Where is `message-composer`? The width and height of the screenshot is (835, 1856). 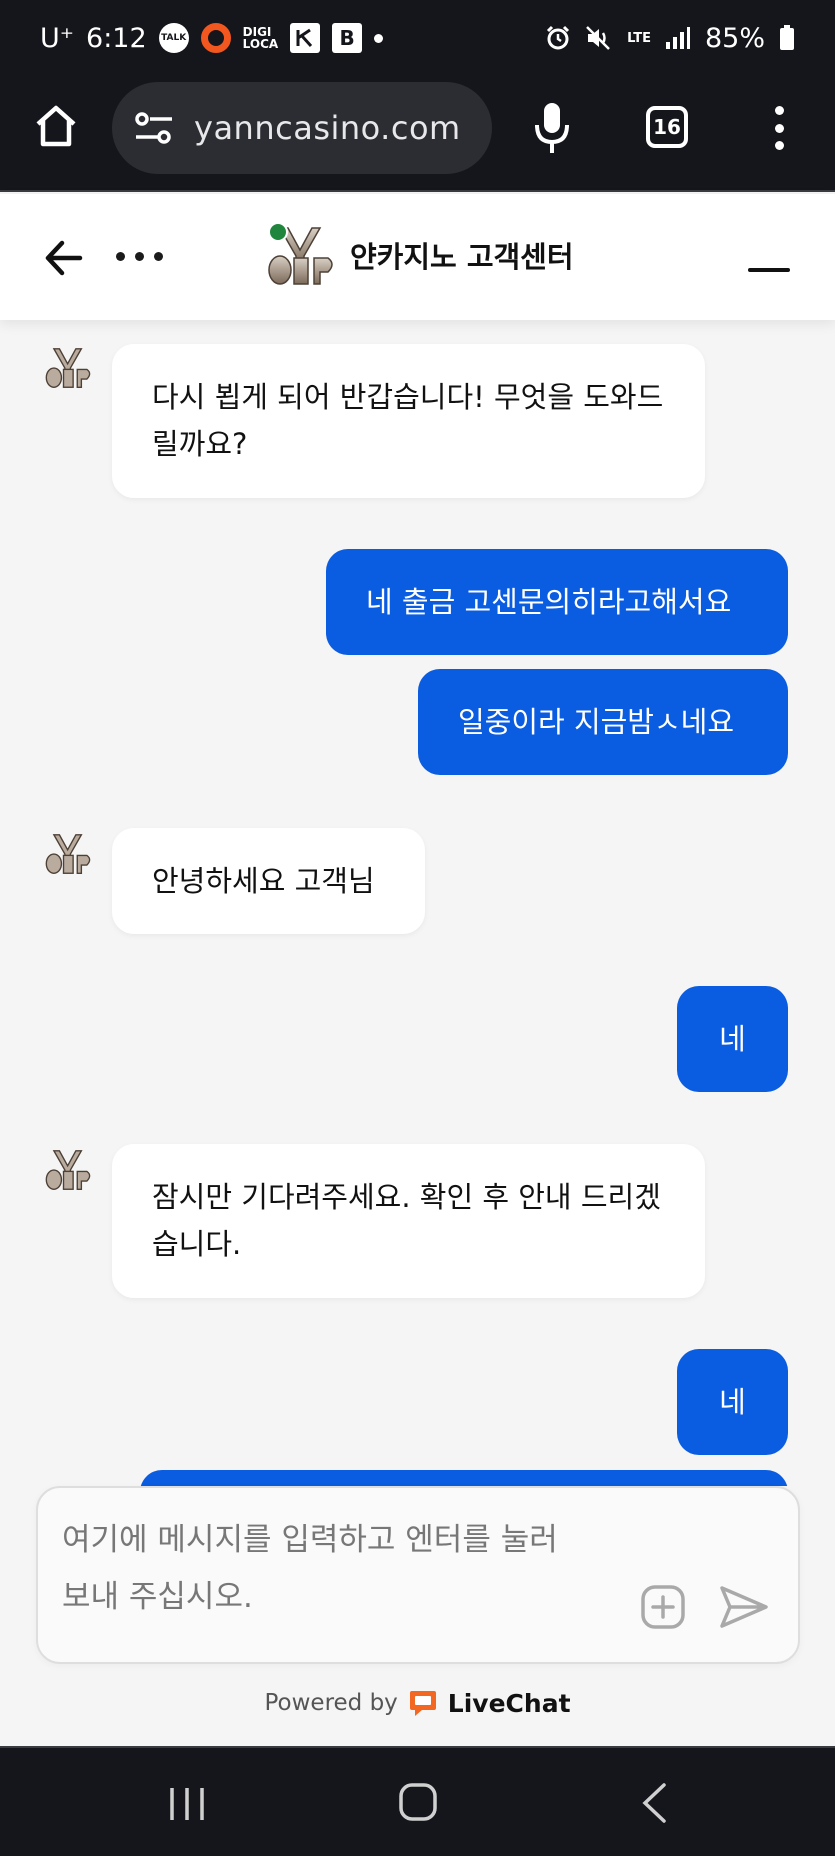
message-composer is located at coordinates (418, 1575).